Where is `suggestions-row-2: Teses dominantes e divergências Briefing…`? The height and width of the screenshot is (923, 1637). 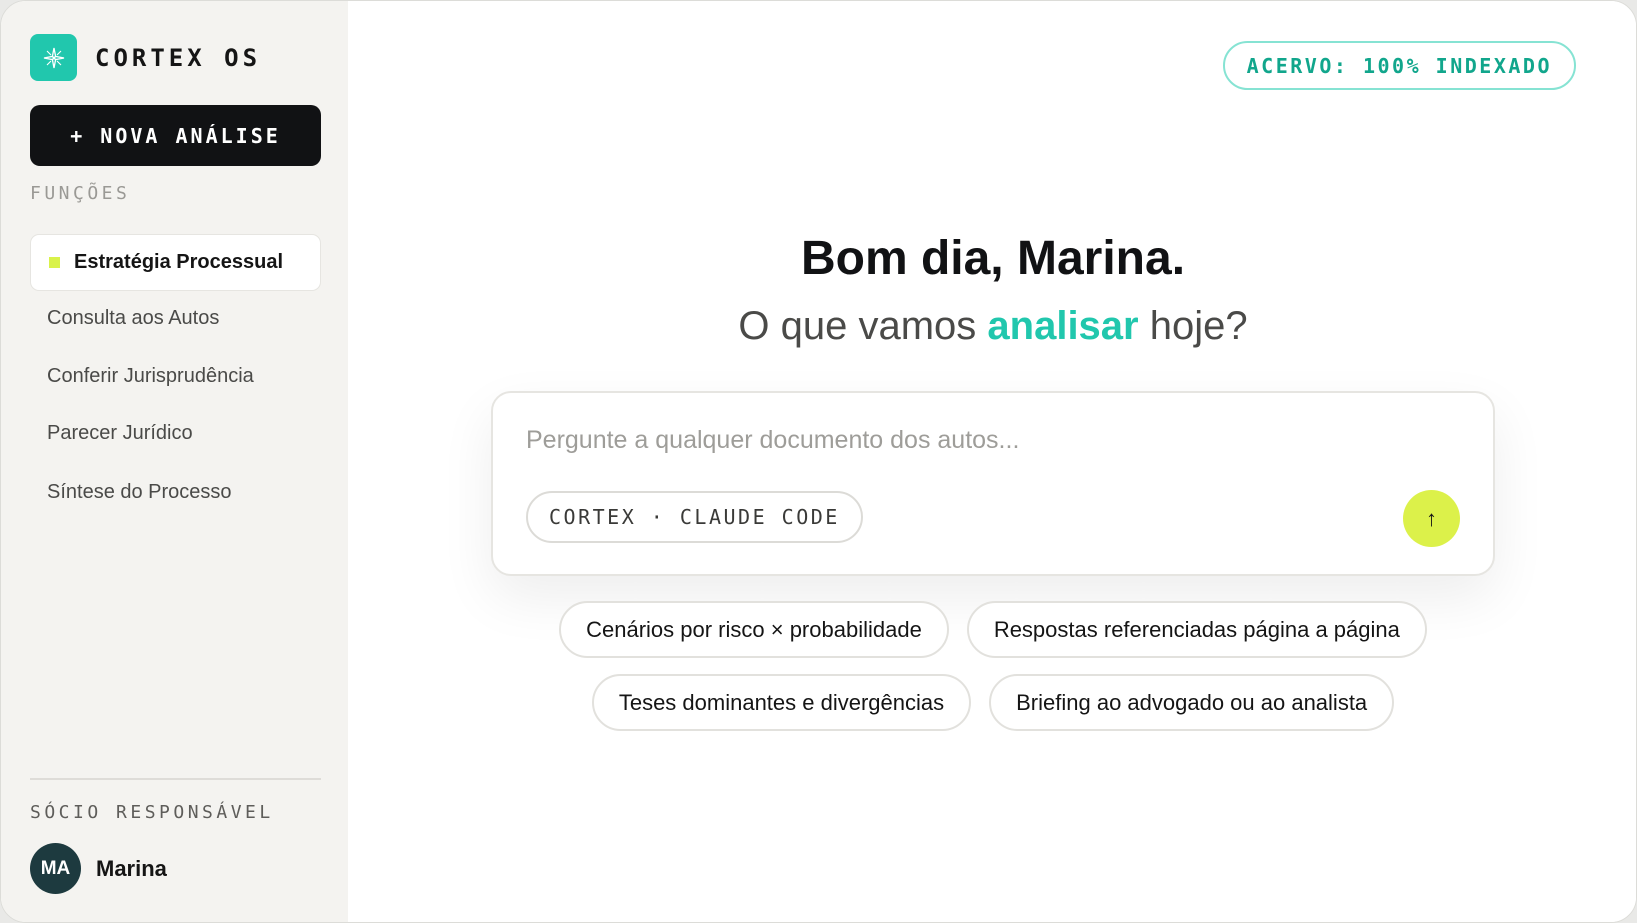
suggestions-row-2: Teses dominantes e divergências Briefing… is located at coordinates (992, 702).